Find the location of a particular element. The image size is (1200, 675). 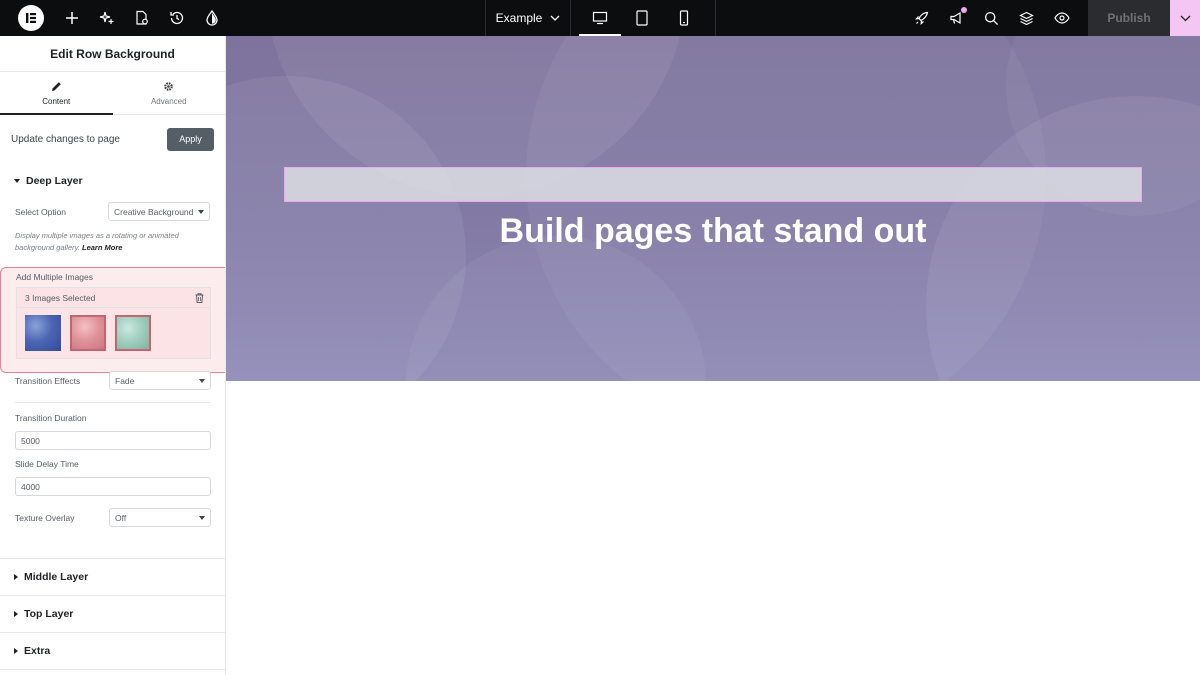

mobile-device-button is located at coordinates (684, 18).